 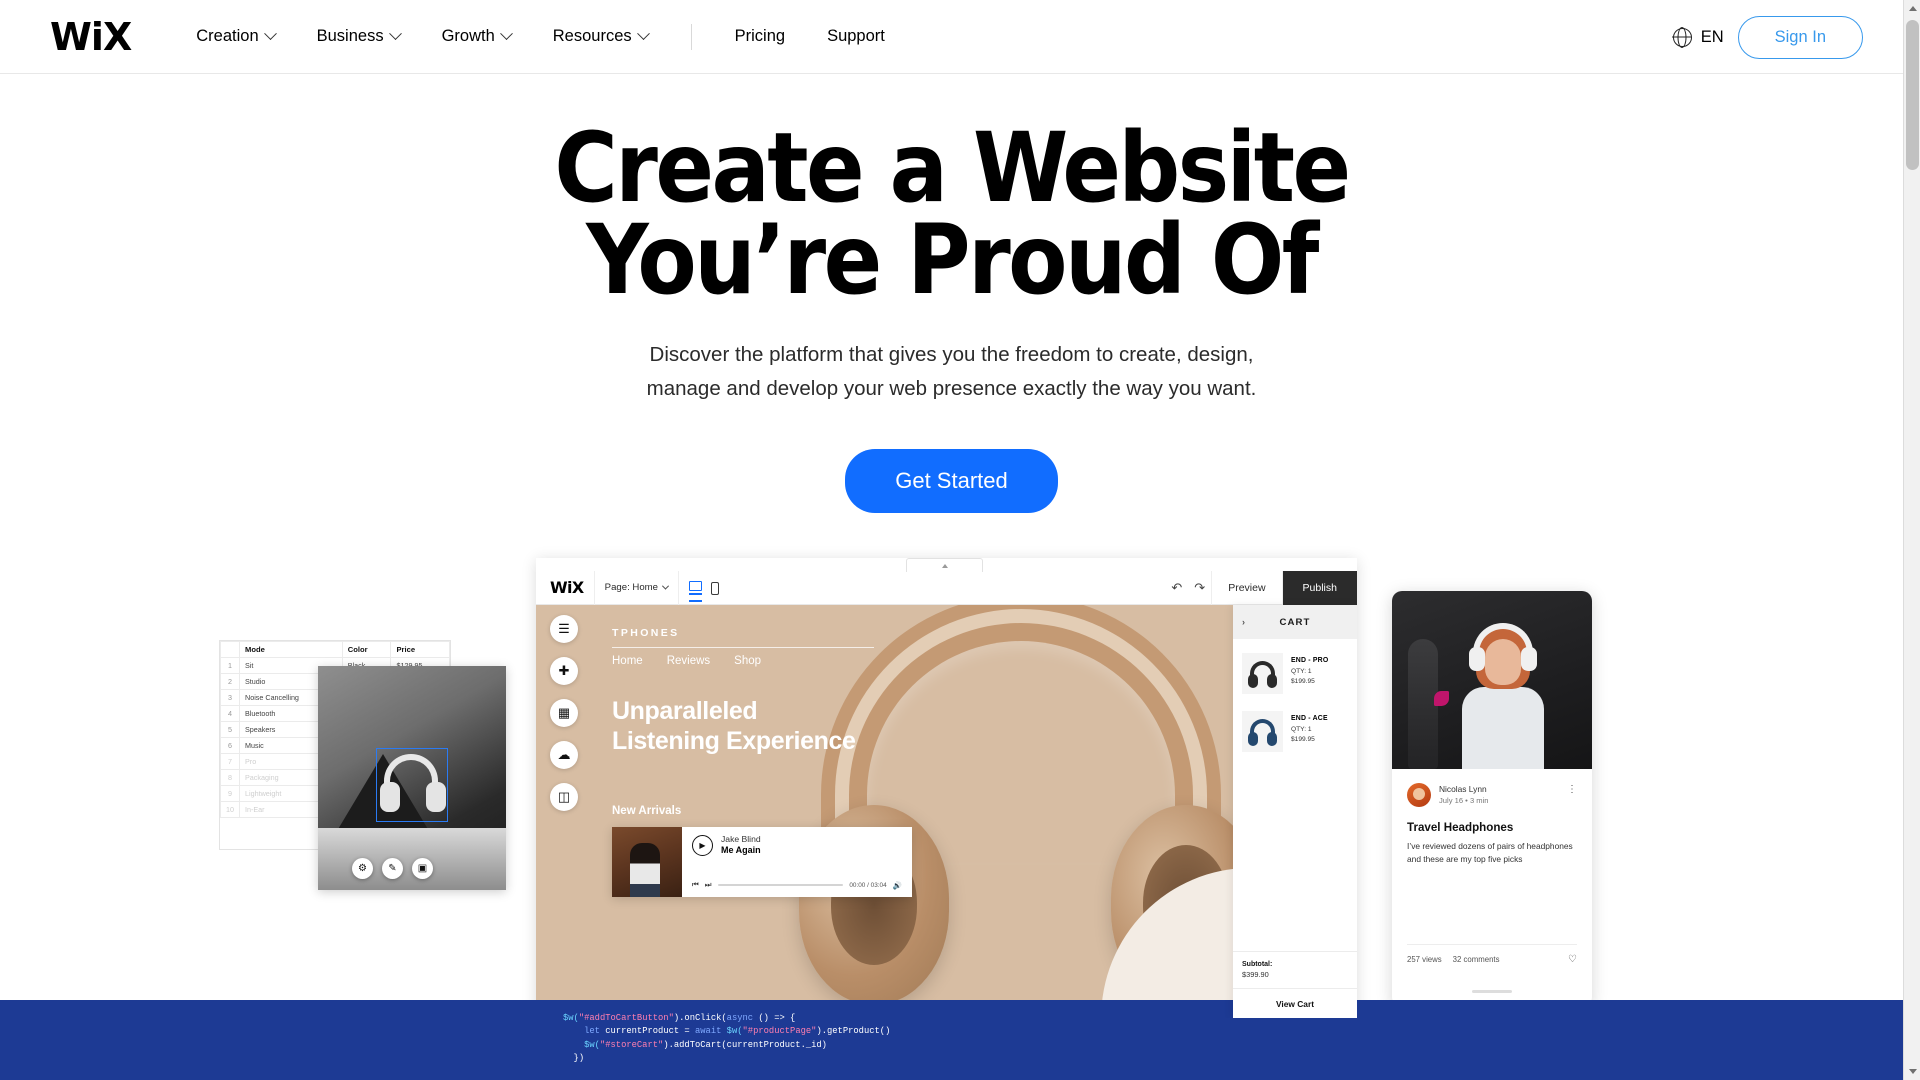 What do you see at coordinates (708, 885) in the screenshot?
I see `next-track-icon: ⏭` at bounding box center [708, 885].